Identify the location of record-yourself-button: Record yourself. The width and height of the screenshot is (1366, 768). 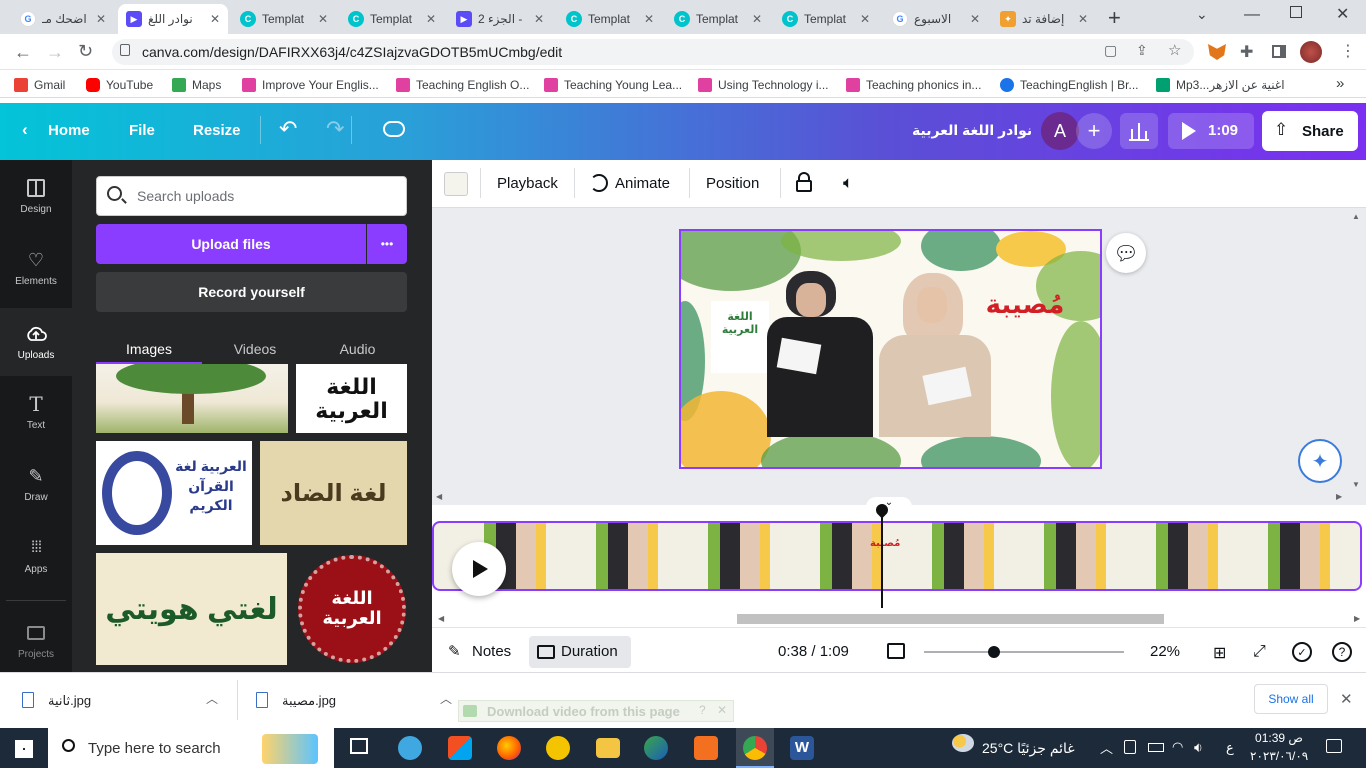
(251, 292).